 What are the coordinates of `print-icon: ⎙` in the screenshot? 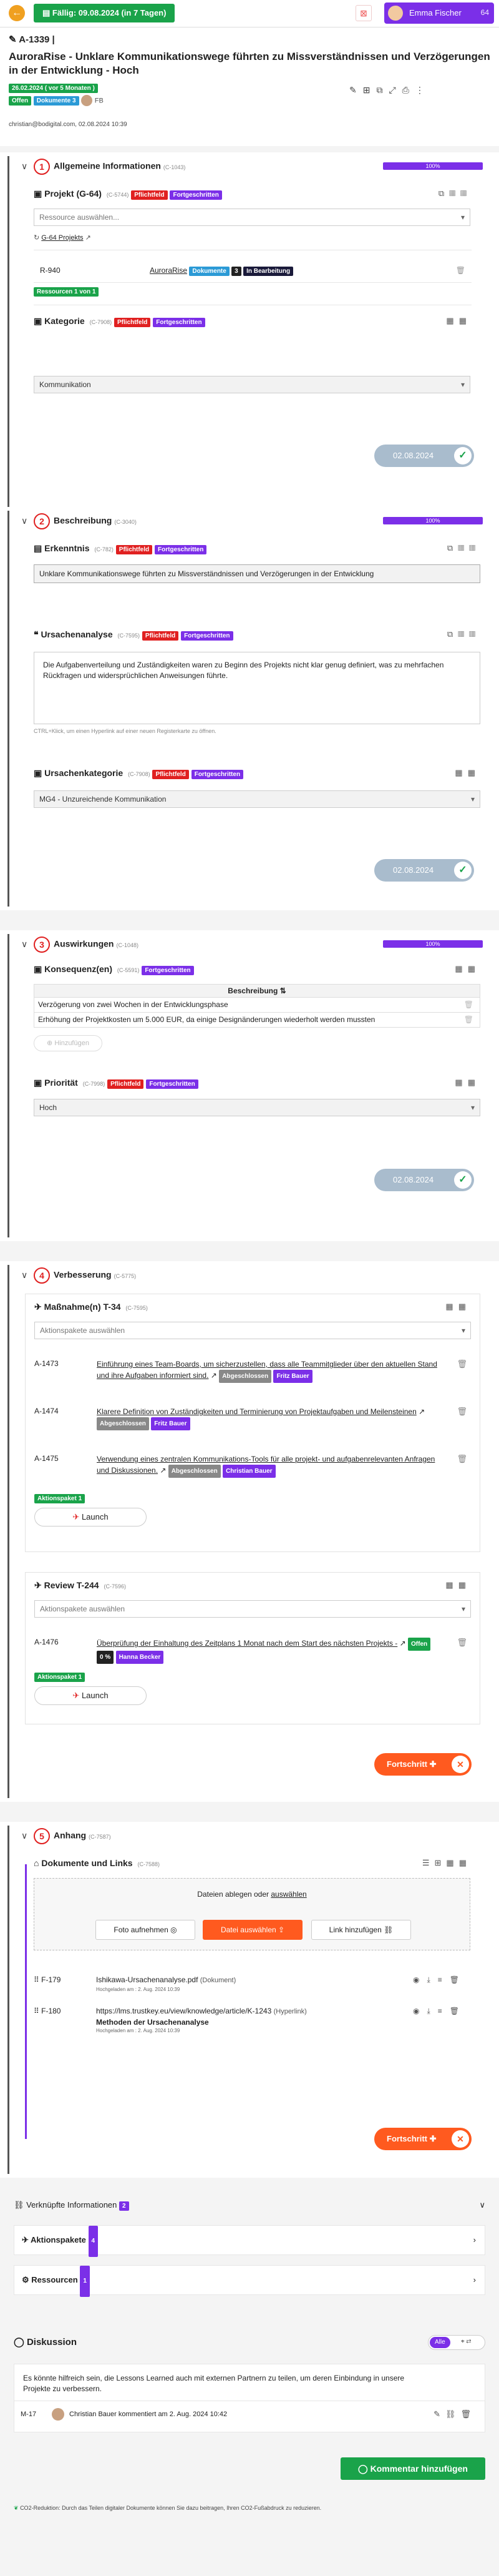 It's located at (408, 90).